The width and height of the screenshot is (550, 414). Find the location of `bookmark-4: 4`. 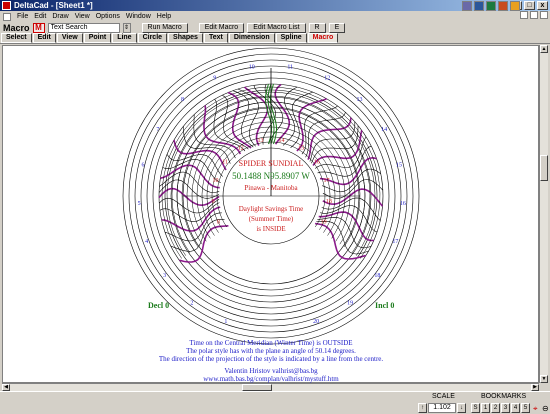

bookmark-4: 4 is located at coordinates (515, 408).